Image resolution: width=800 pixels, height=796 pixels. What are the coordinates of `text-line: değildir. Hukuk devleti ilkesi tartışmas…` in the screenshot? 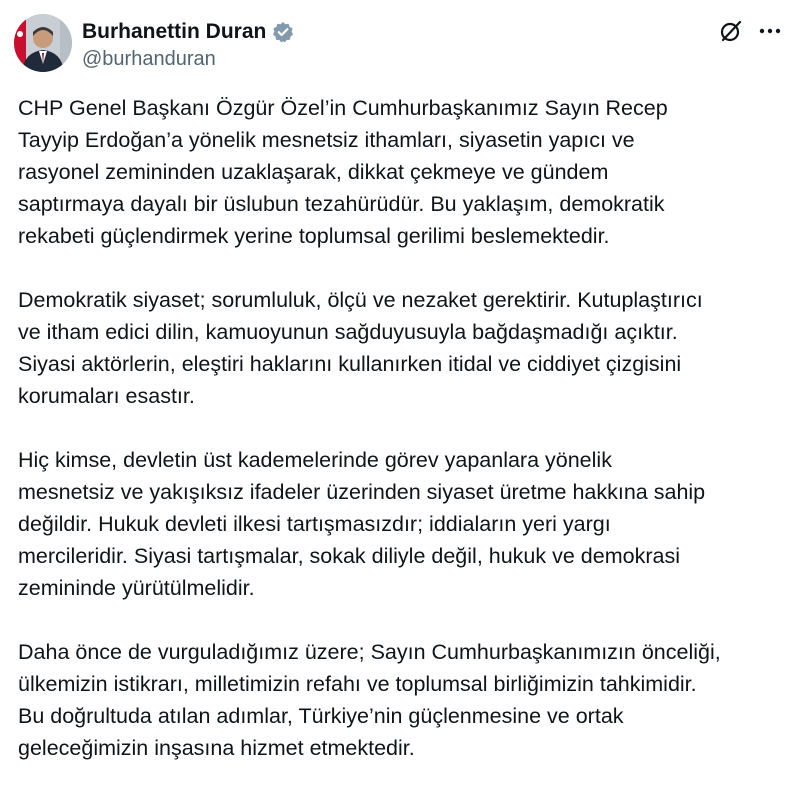 It's located at (314, 524).